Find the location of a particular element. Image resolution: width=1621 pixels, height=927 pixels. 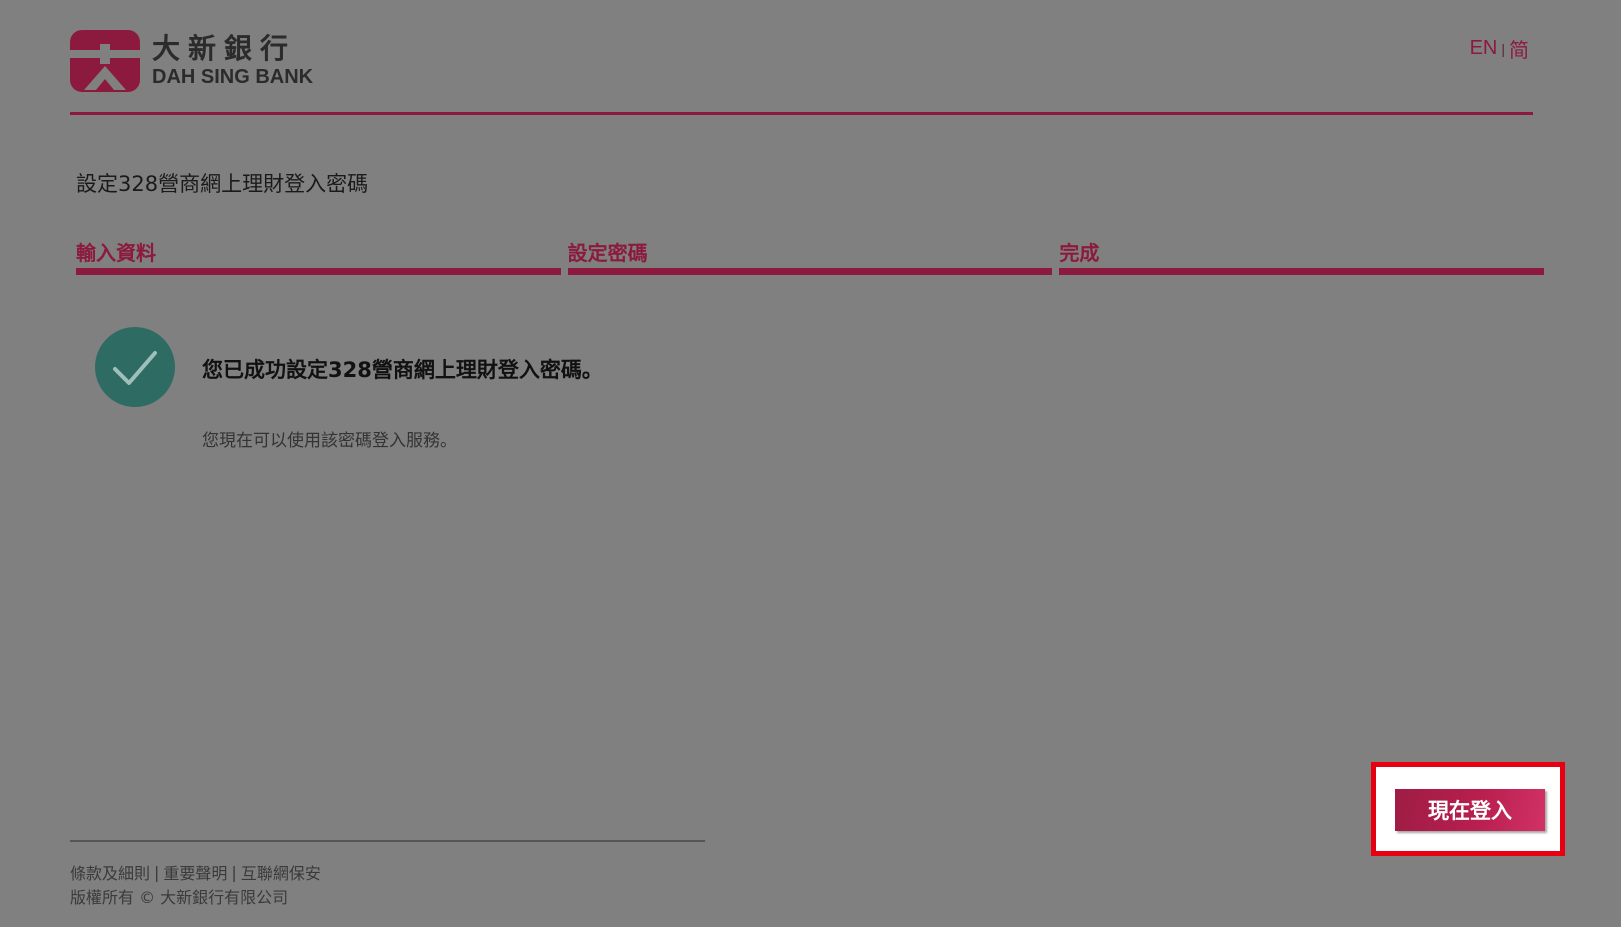

language-switcher: EN | 简 is located at coordinates (1499, 48).